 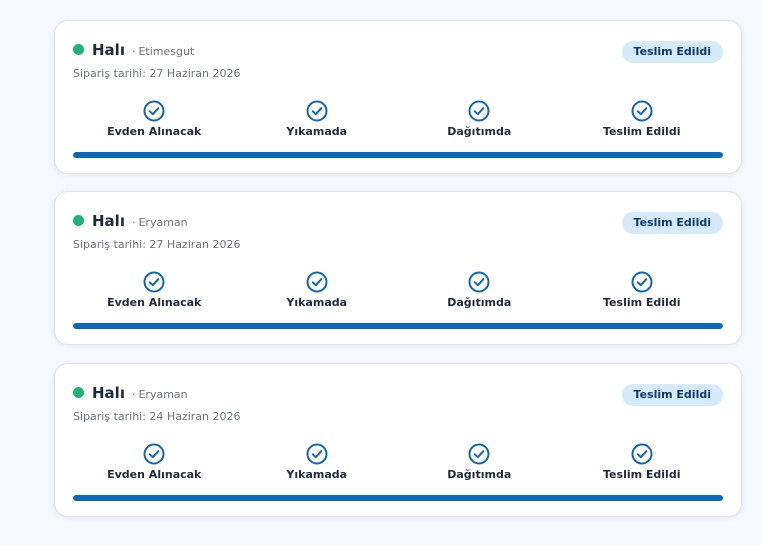 What do you see at coordinates (157, 416) in the screenshot?
I see `order-date: Sipariş tarihi: 24 Haziran 2026` at bounding box center [157, 416].